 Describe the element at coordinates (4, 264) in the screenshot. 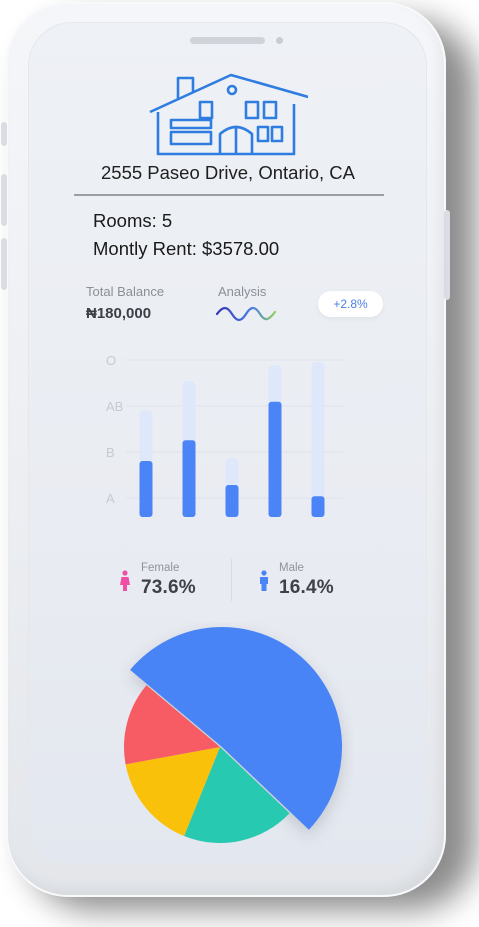

I see `volume-down-button` at that location.